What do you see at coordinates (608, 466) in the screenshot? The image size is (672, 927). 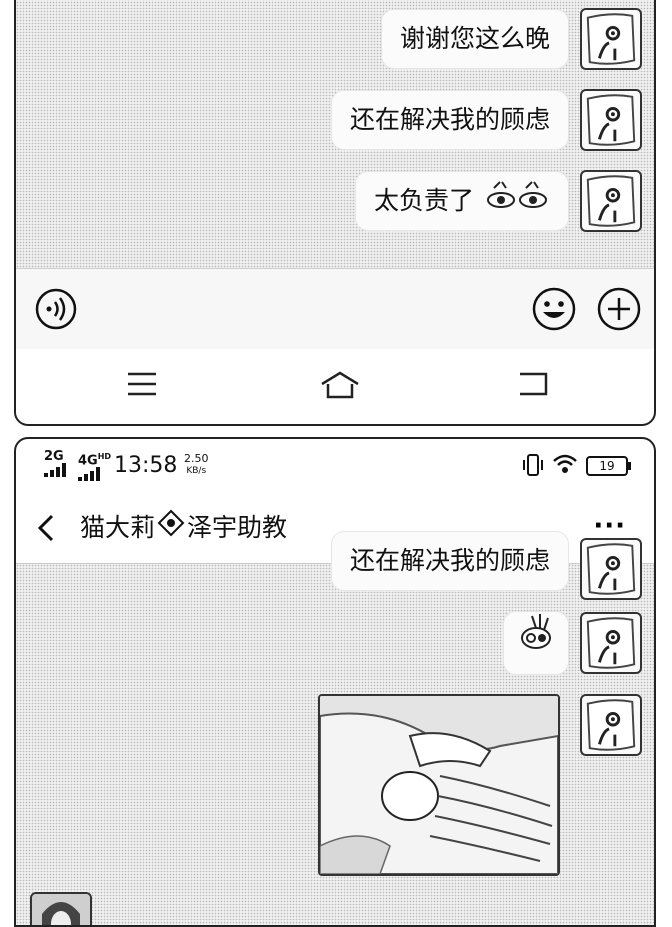 I see `battery-icon: 19` at bounding box center [608, 466].